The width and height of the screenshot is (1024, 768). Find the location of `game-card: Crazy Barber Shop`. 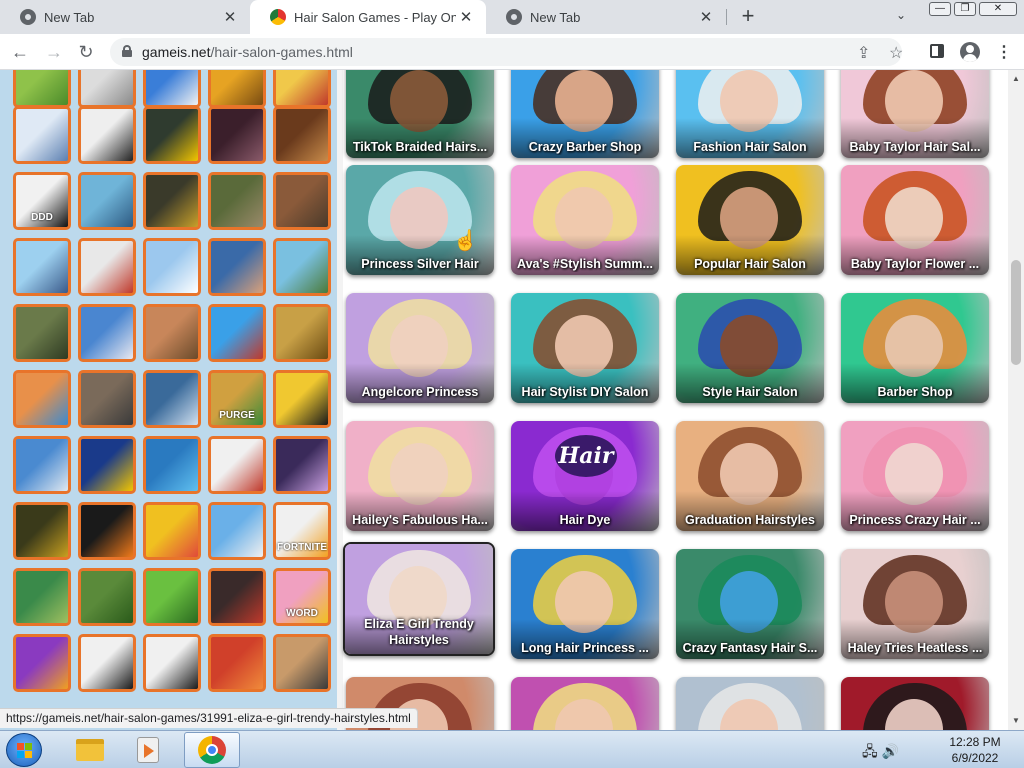

game-card: Crazy Barber Shop is located at coordinates (585, 114).